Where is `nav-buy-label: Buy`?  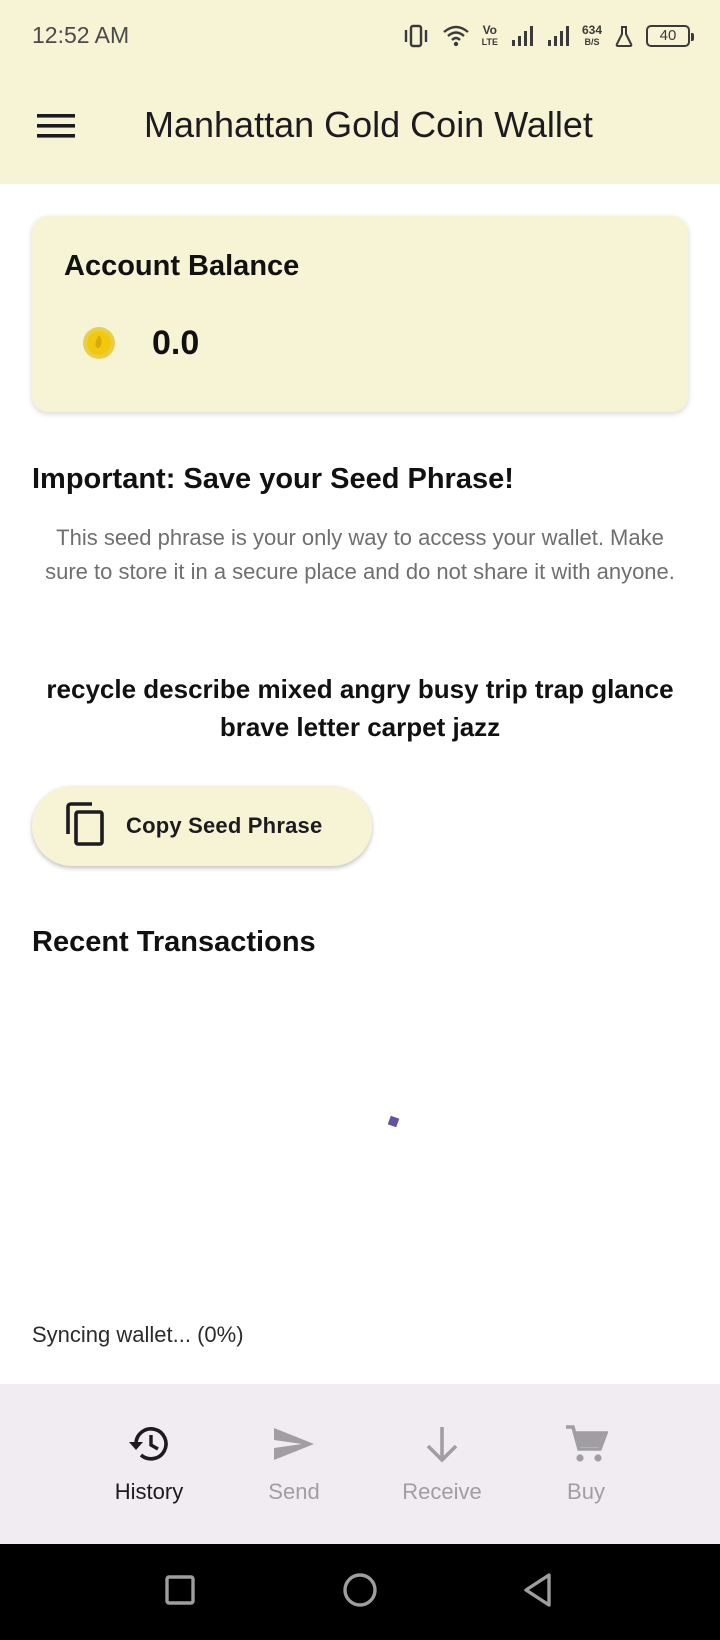 nav-buy-label: Buy is located at coordinates (586, 1491).